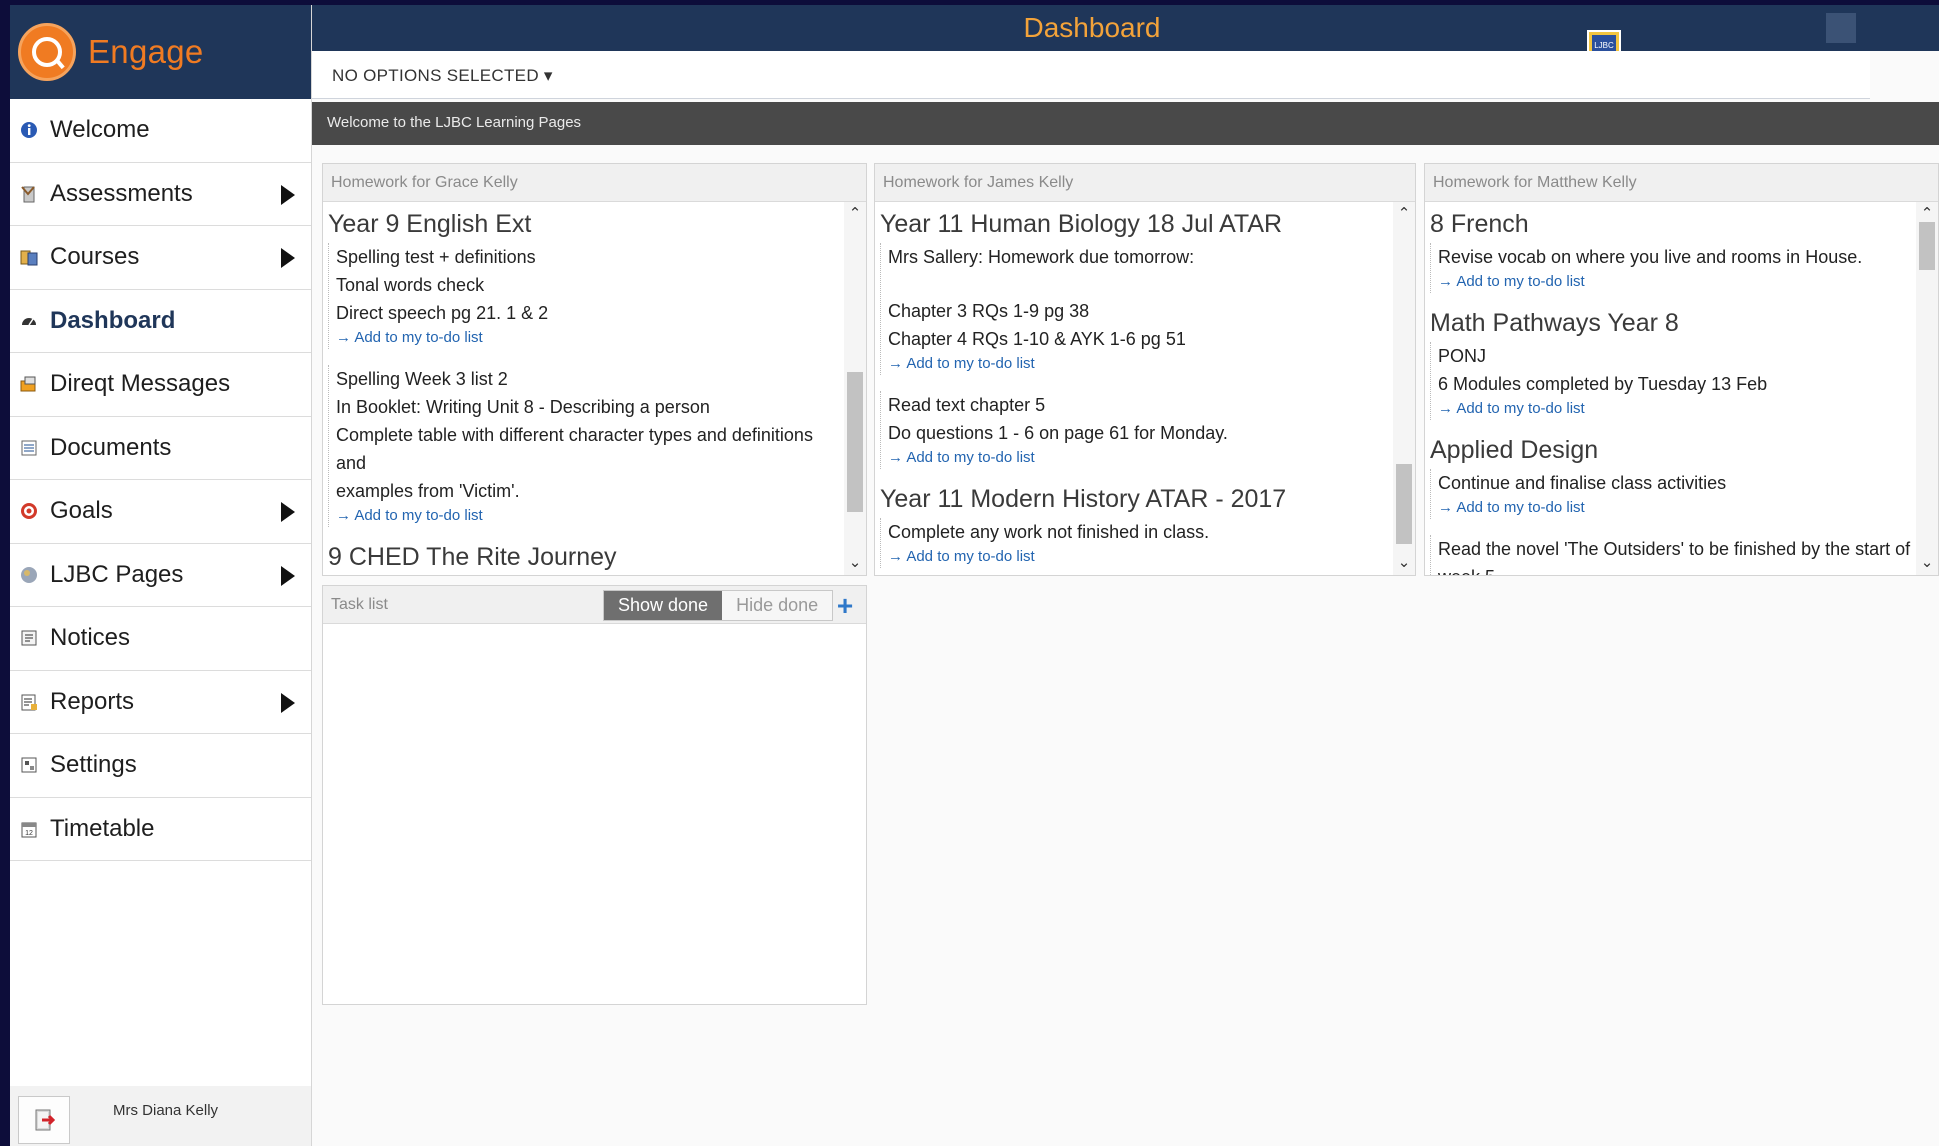 The image size is (1939, 1146). What do you see at coordinates (160, 258) in the screenshot?
I see `sidebar-item-courses: Courses` at bounding box center [160, 258].